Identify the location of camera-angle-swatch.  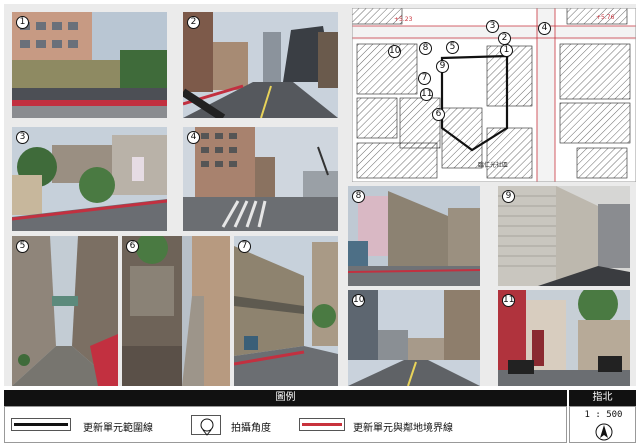
(206, 425).